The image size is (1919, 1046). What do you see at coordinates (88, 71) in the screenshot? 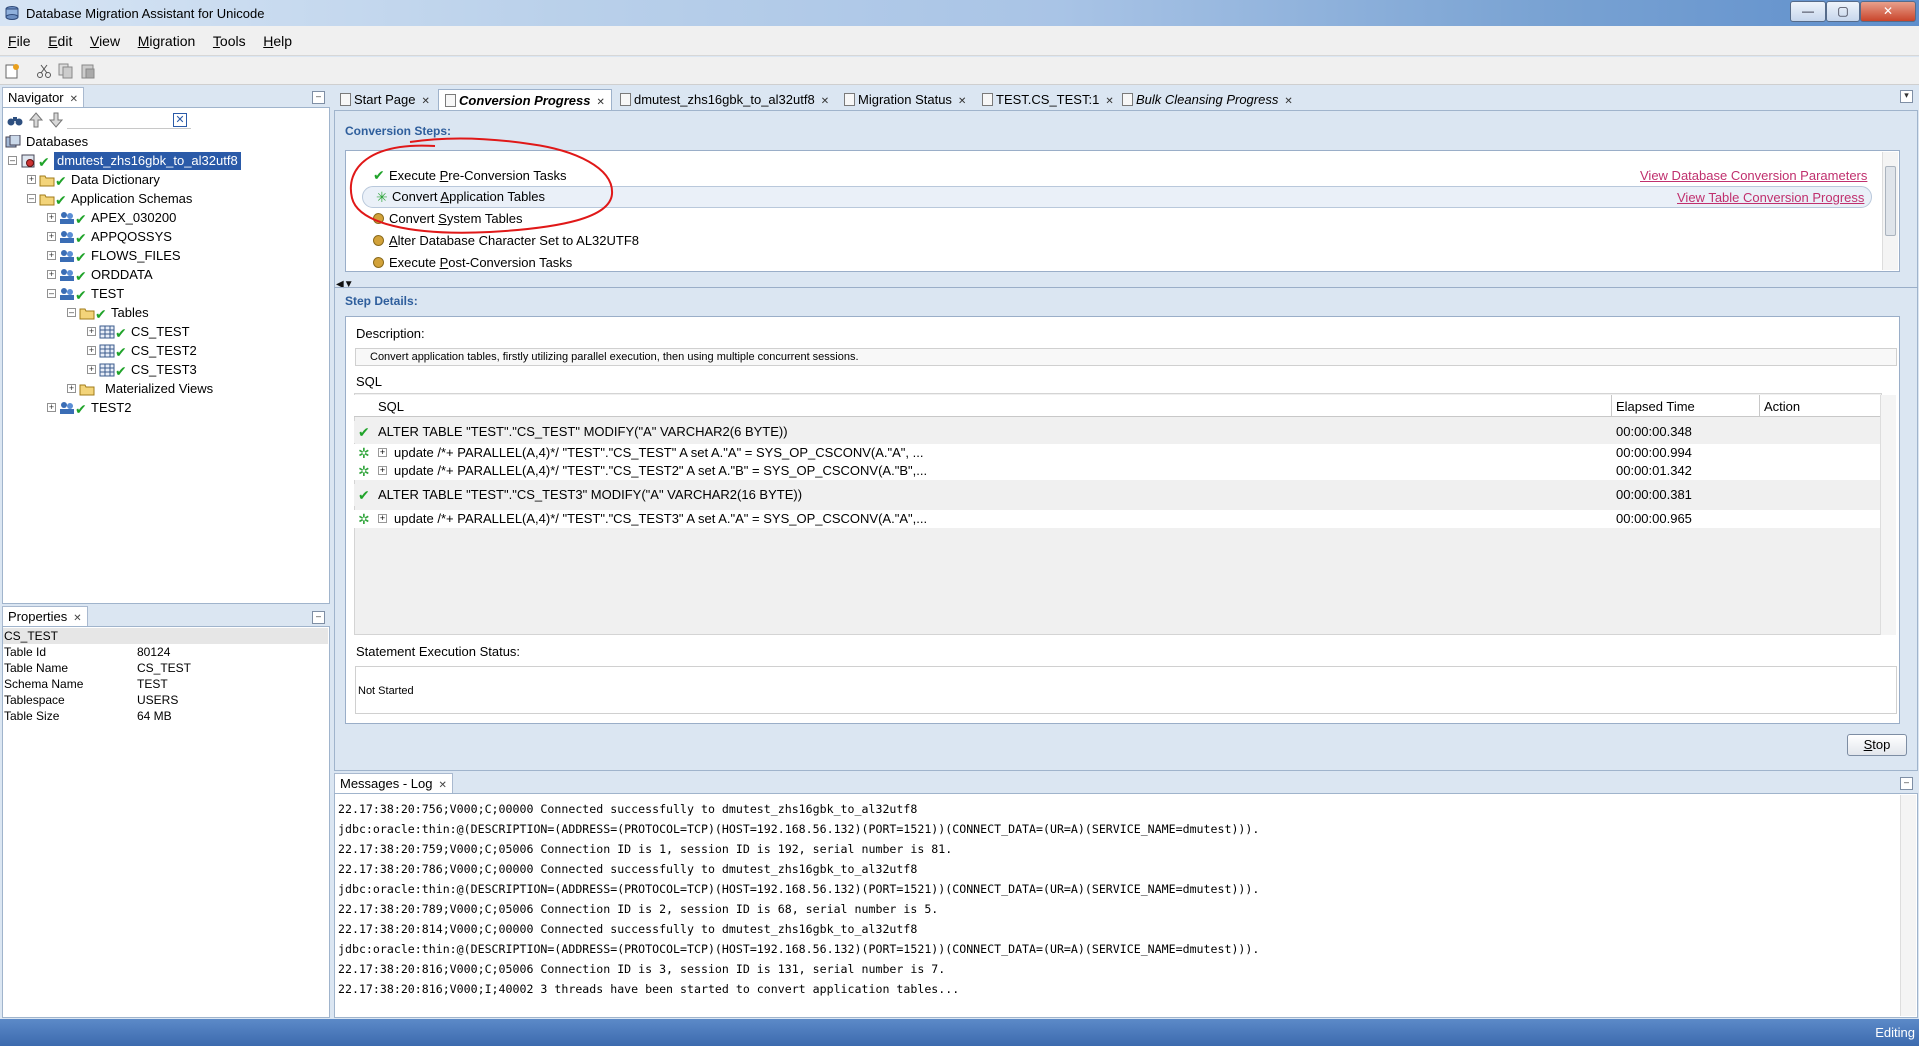
I see `paste-icon` at bounding box center [88, 71].